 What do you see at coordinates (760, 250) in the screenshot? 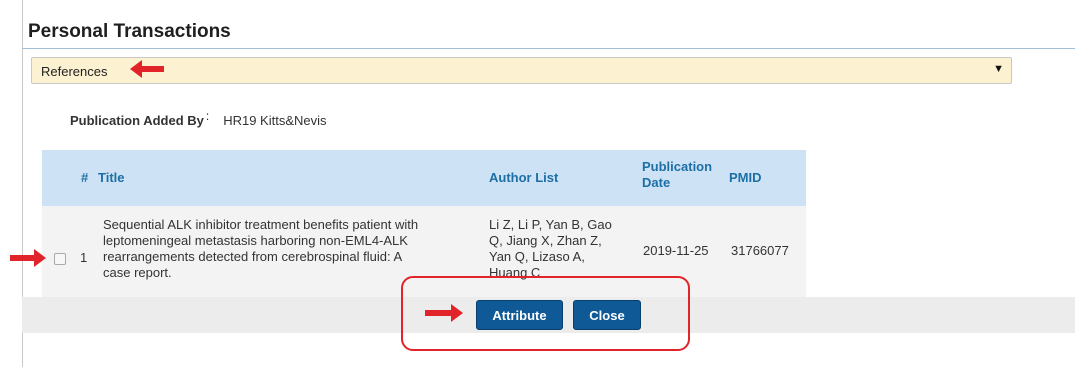
I see `row-pmid: 31766077` at bounding box center [760, 250].